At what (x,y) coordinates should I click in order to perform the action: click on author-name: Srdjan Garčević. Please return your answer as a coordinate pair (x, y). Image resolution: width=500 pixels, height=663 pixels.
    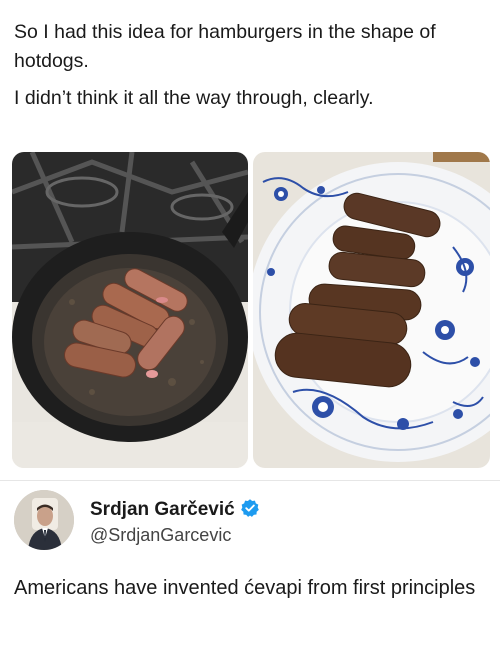
    Looking at the image, I should click on (162, 509).